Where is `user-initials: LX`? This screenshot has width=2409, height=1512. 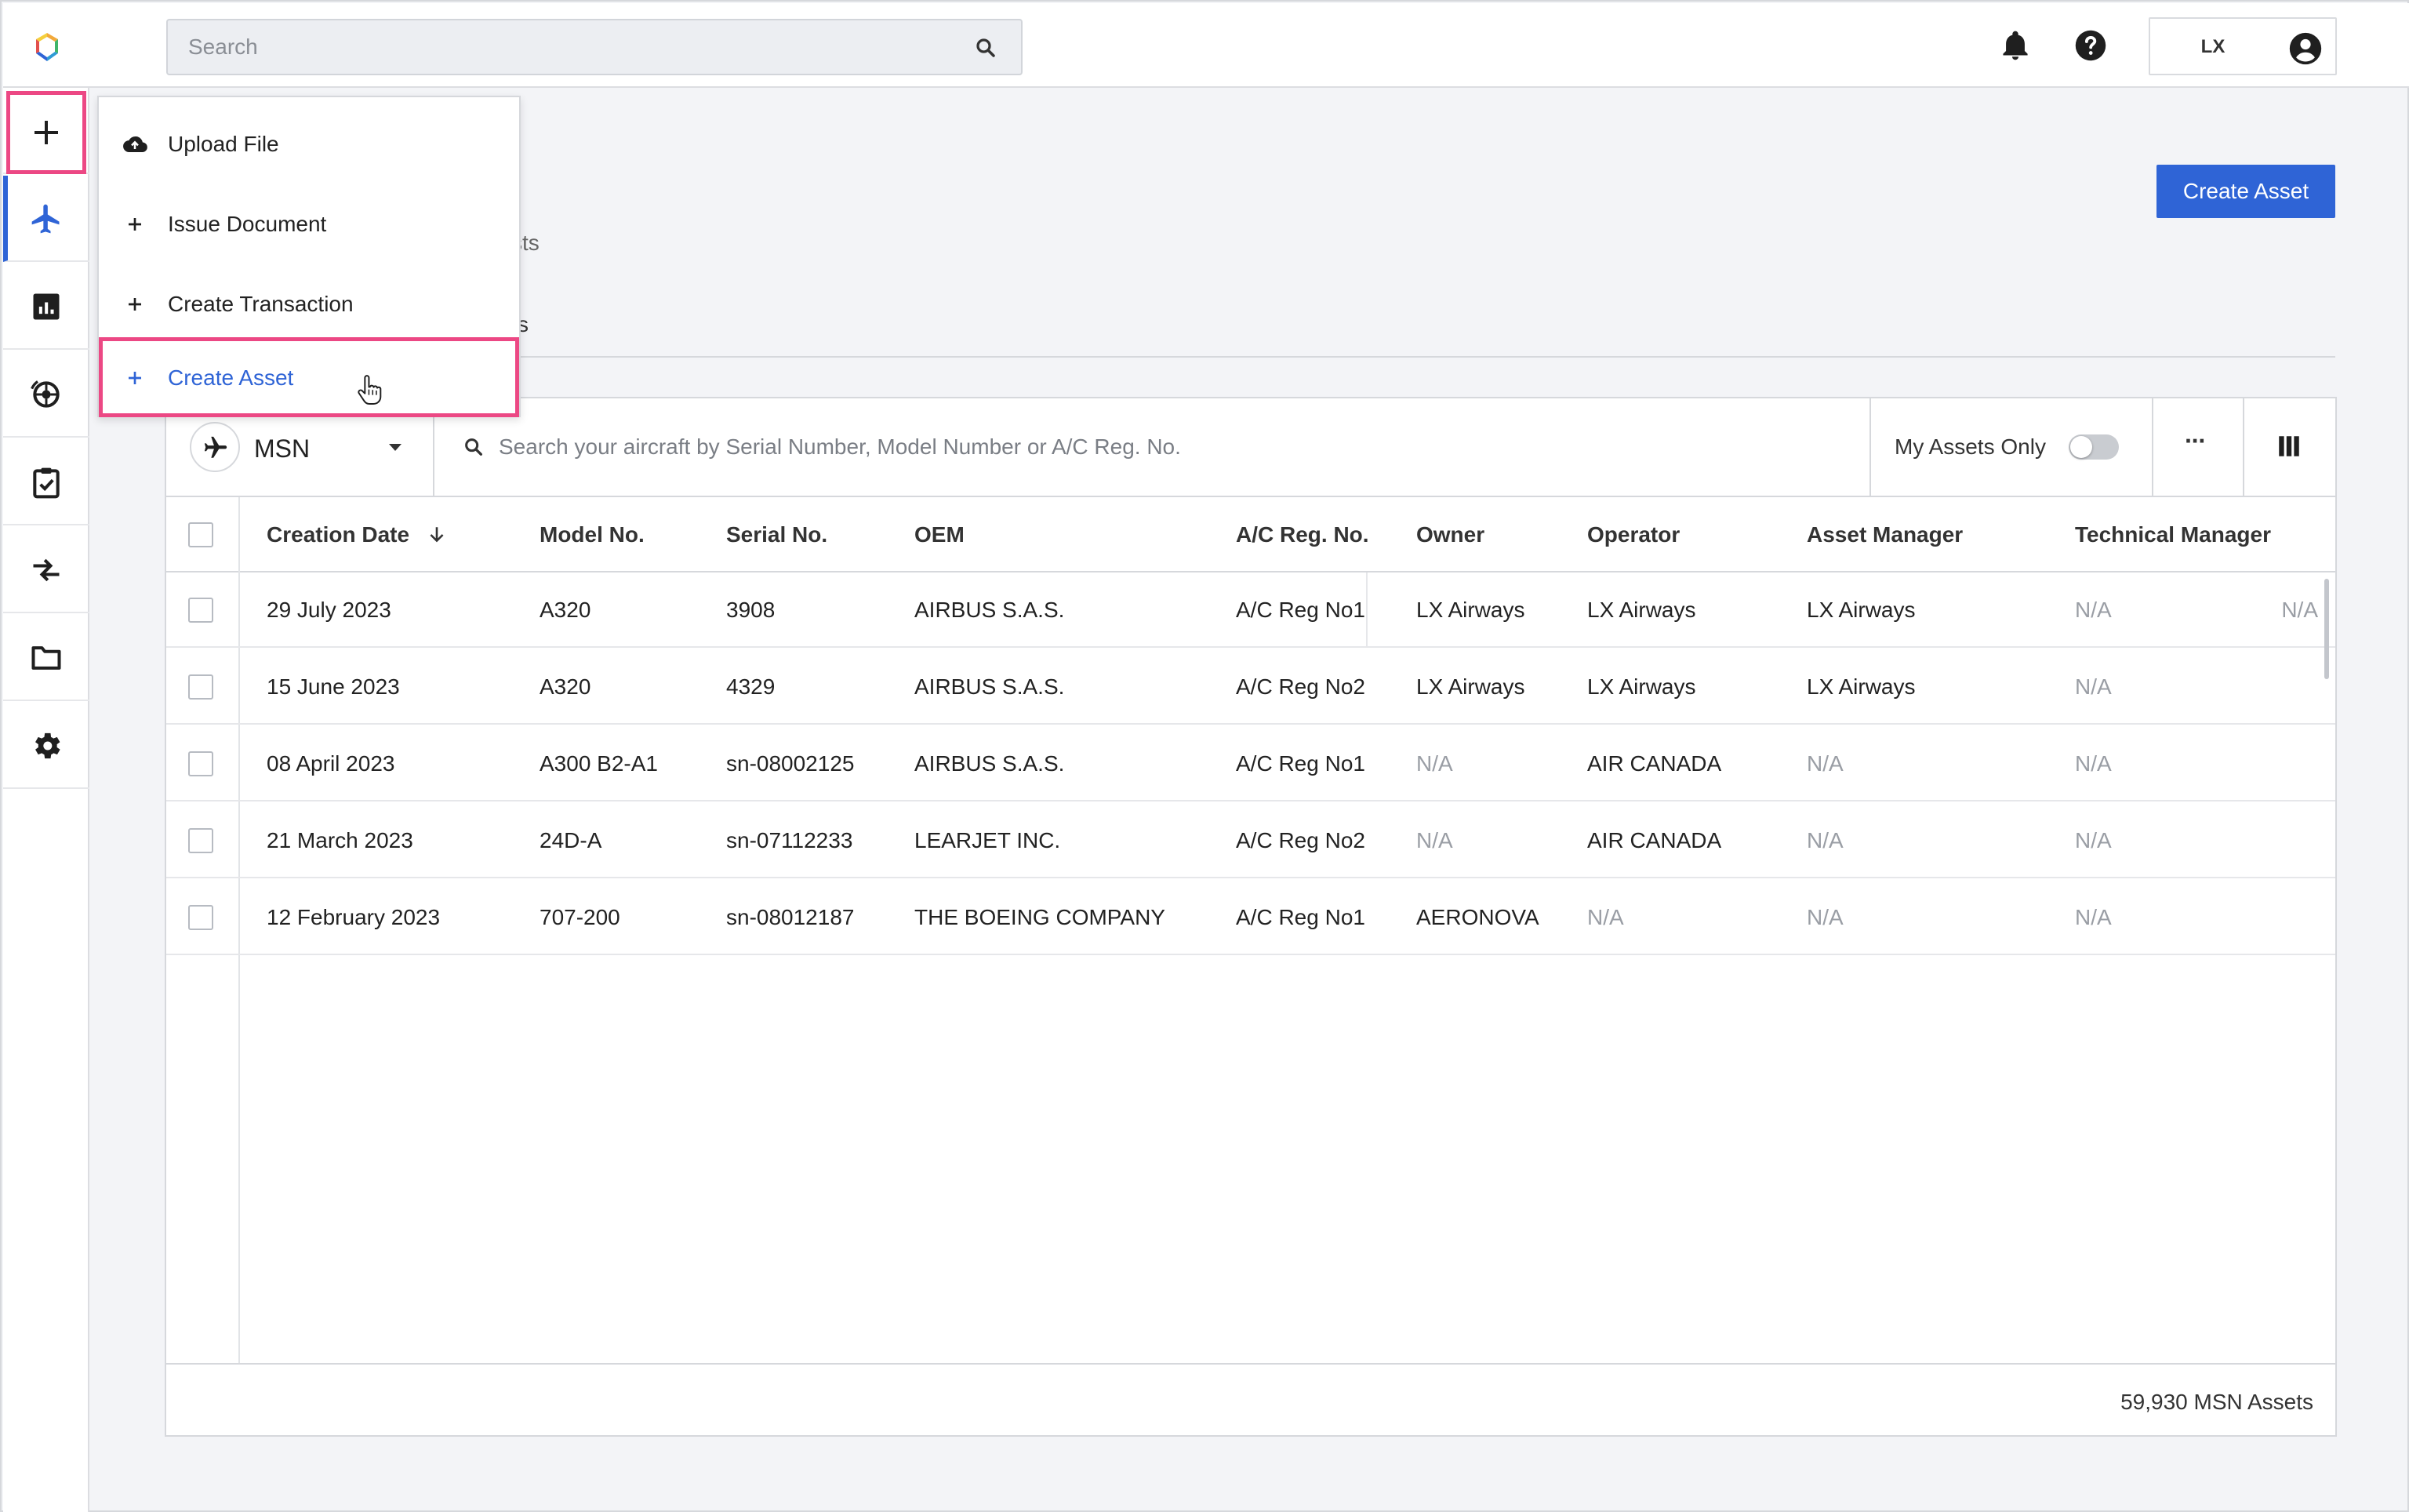
user-initials: LX is located at coordinates (2213, 46).